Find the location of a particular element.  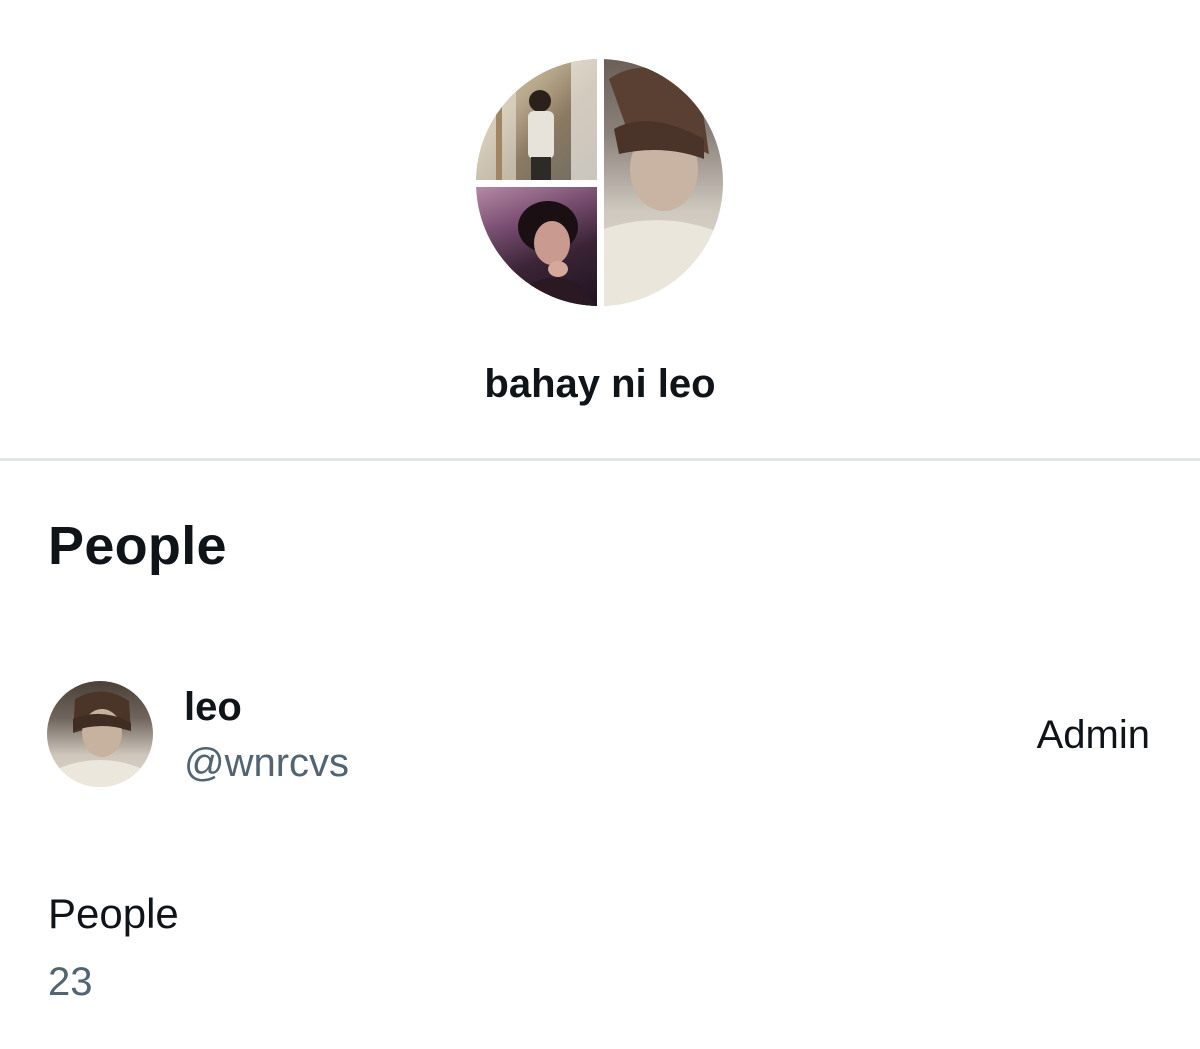

member-row: leo @wnrcvs Admin is located at coordinates (600, 735).